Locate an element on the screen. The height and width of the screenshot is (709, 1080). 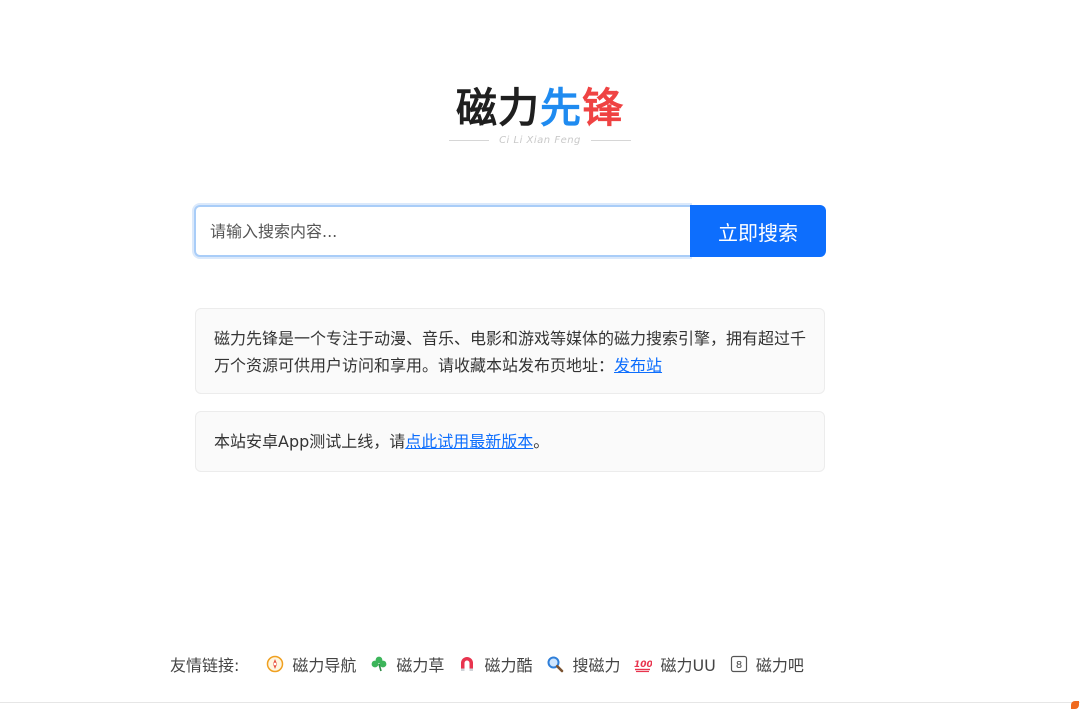
friend-link-label: 磁力酷 is located at coordinates (508, 665).